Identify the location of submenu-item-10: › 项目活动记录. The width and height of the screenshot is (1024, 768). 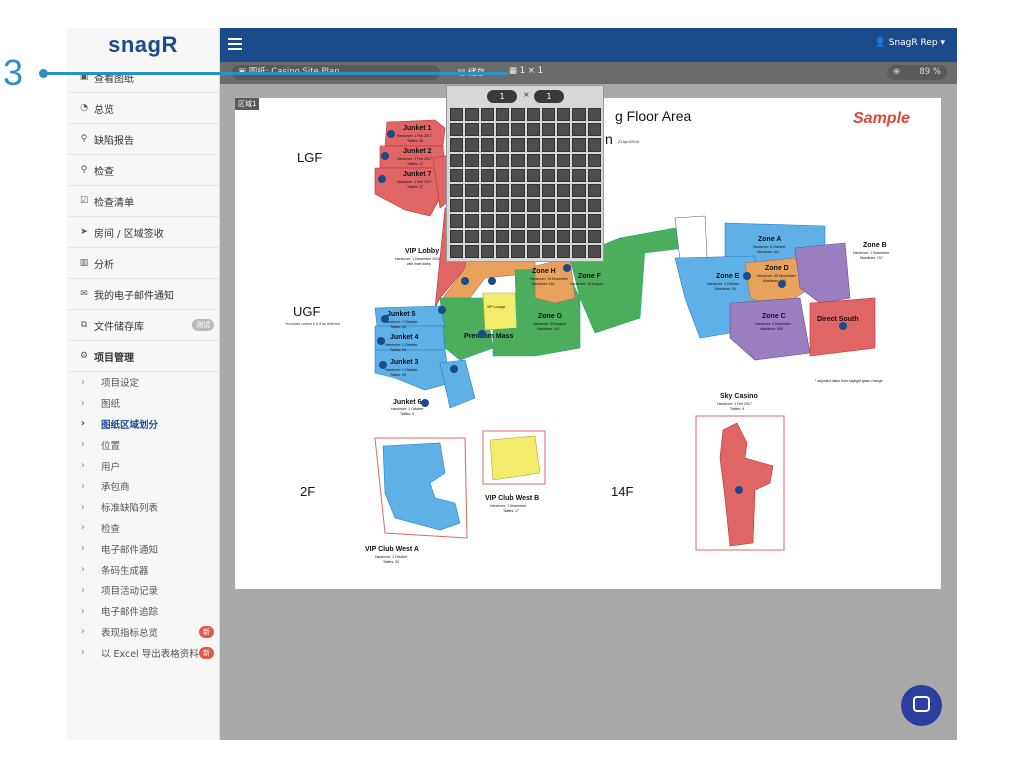
(143, 590).